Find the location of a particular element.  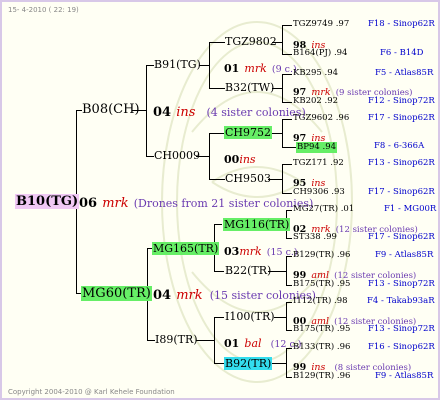

breeder-line: F5 - Atlas85R is located at coordinates (404, 73).